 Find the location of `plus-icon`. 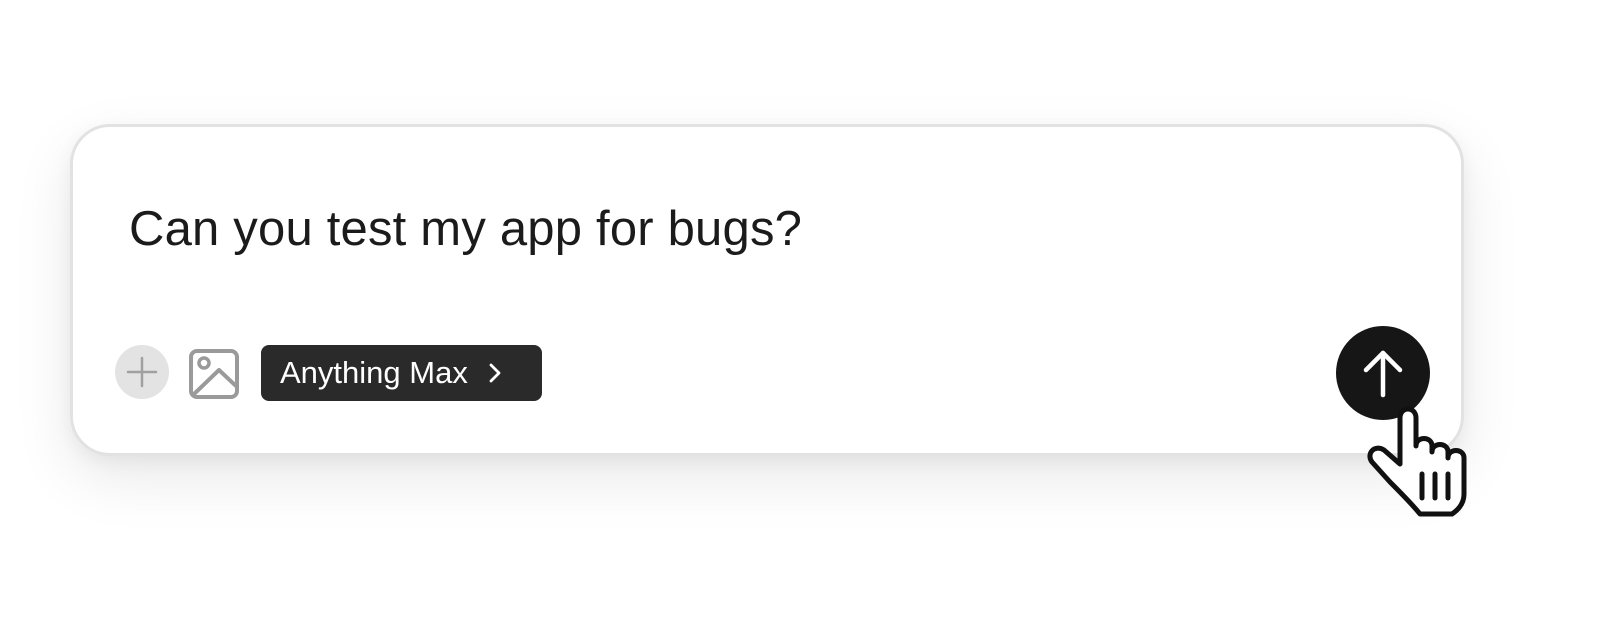

plus-icon is located at coordinates (142, 372).